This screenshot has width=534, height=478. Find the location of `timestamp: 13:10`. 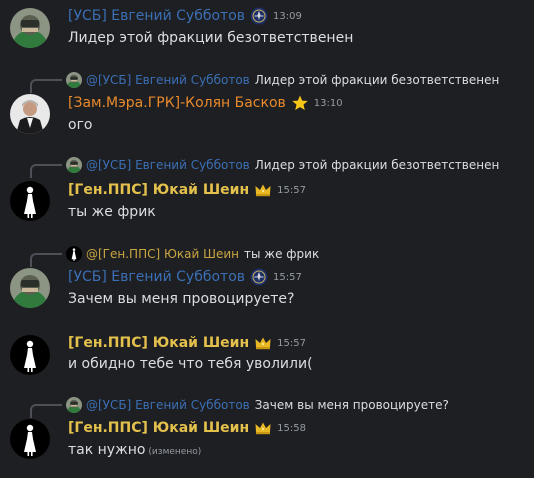

timestamp: 13:10 is located at coordinates (328, 103).